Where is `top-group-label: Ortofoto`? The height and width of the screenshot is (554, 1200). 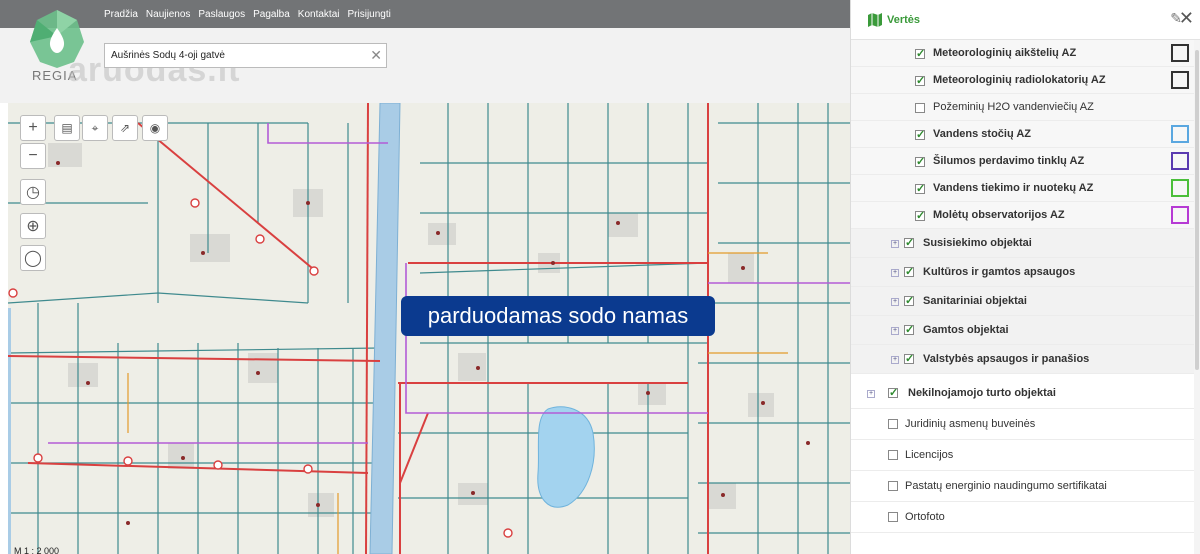 top-group-label: Ortofoto is located at coordinates (925, 517).